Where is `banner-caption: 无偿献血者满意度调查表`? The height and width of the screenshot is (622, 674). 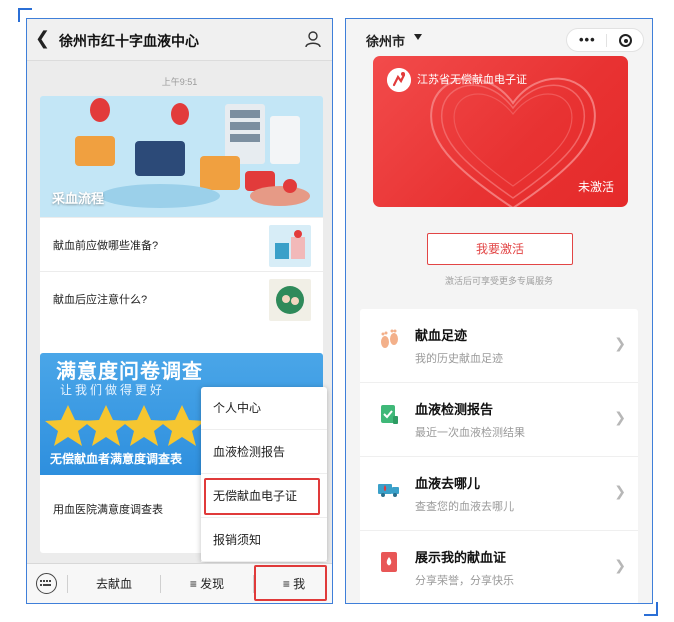
banner-caption: 无偿献血者满意度调查表 is located at coordinates (116, 459).